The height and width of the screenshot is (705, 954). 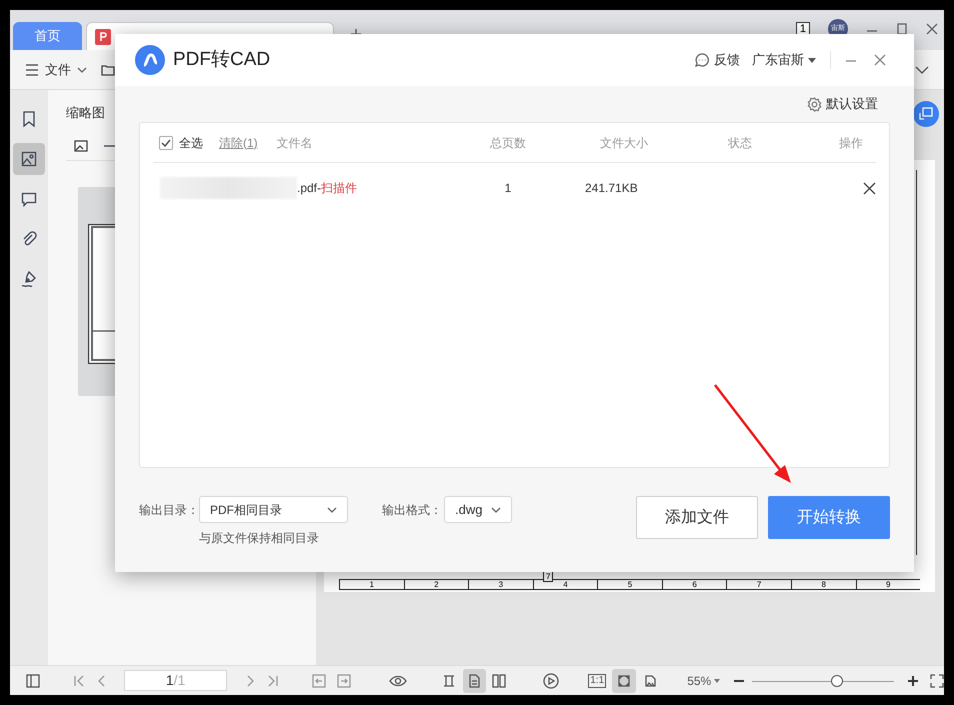 I want to click on ruler-number: 2, so click(x=436, y=584).